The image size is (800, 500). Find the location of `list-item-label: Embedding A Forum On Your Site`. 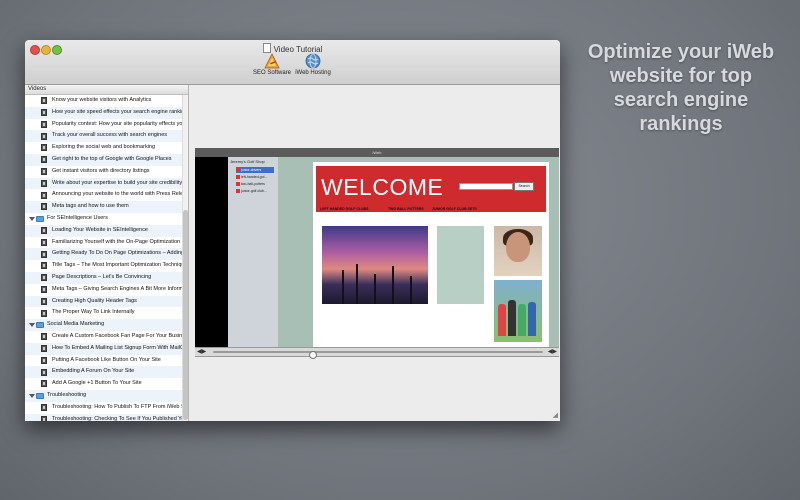

list-item-label: Embedding A Forum On Your Site is located at coordinates (93, 371).